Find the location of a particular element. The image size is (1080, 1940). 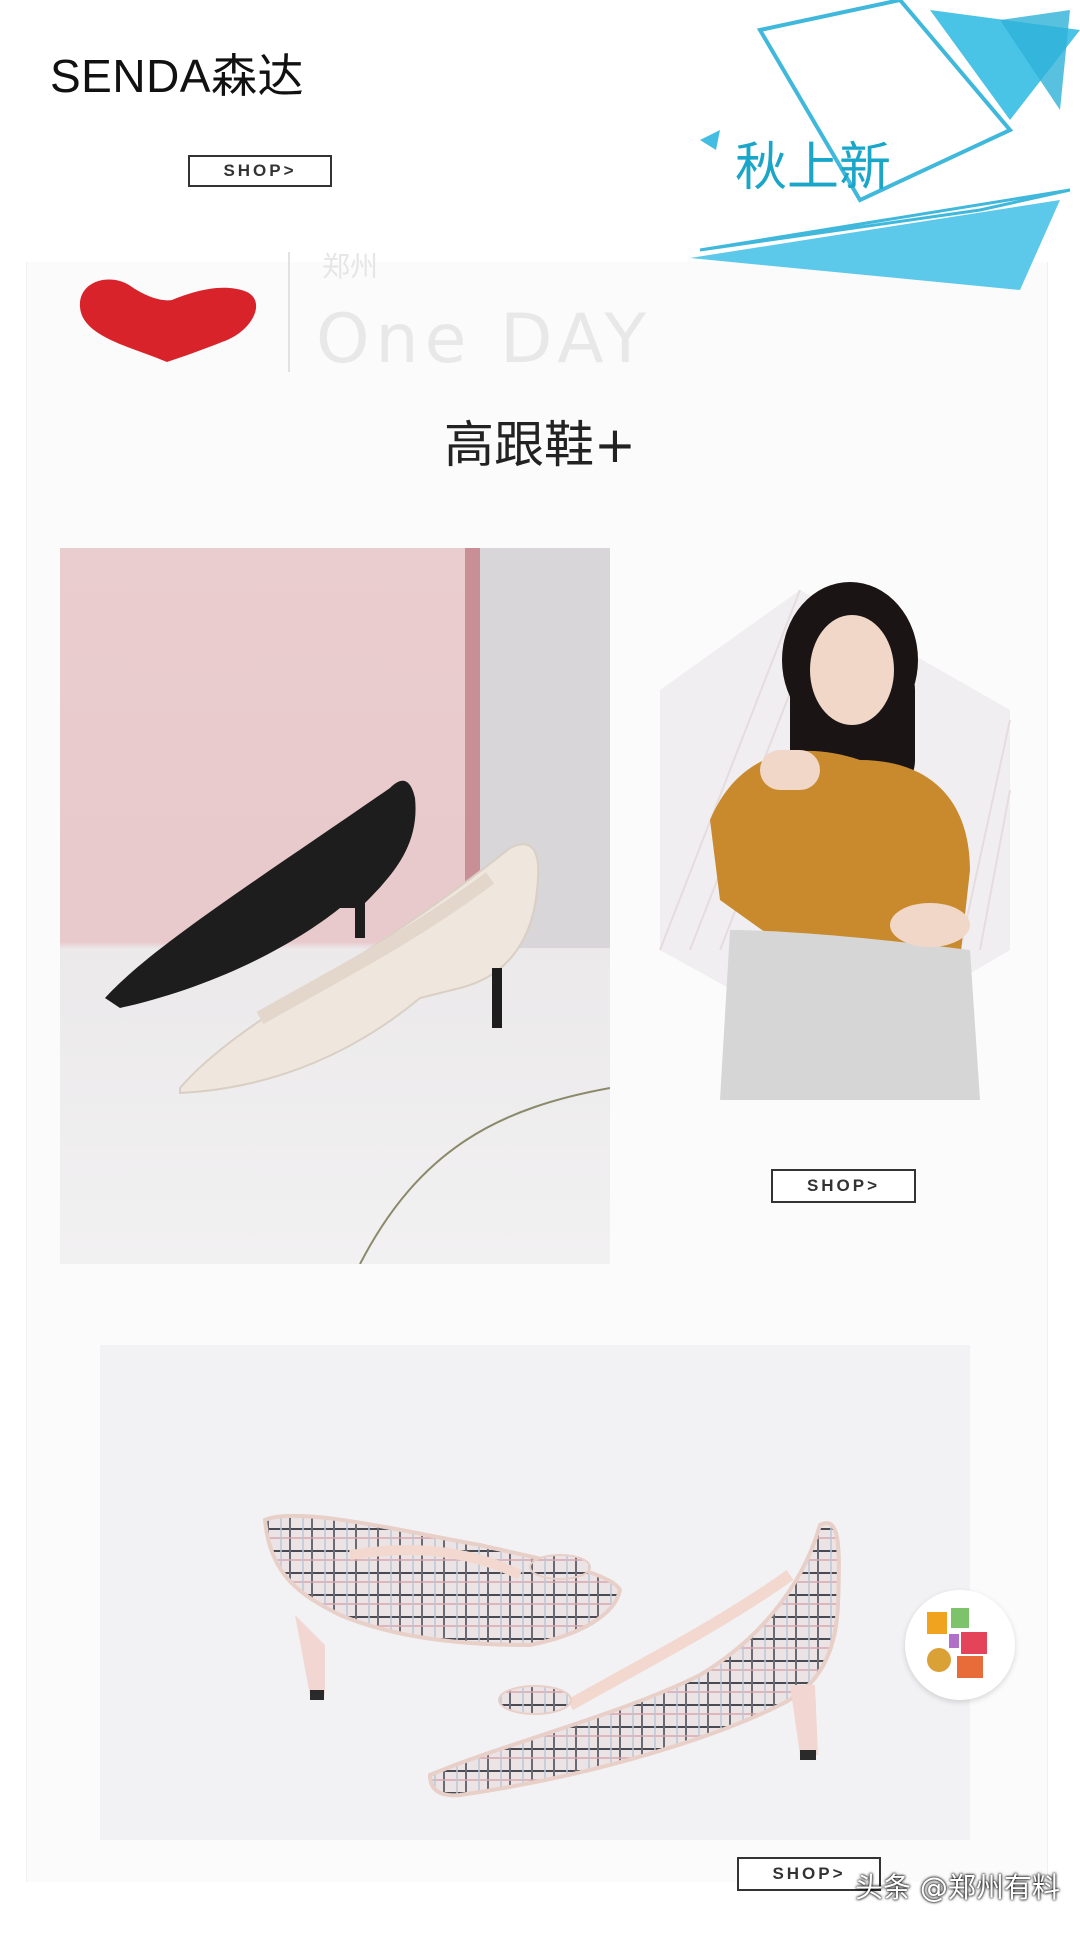

tweed-pumps-illustration is located at coordinates (551, 1655).